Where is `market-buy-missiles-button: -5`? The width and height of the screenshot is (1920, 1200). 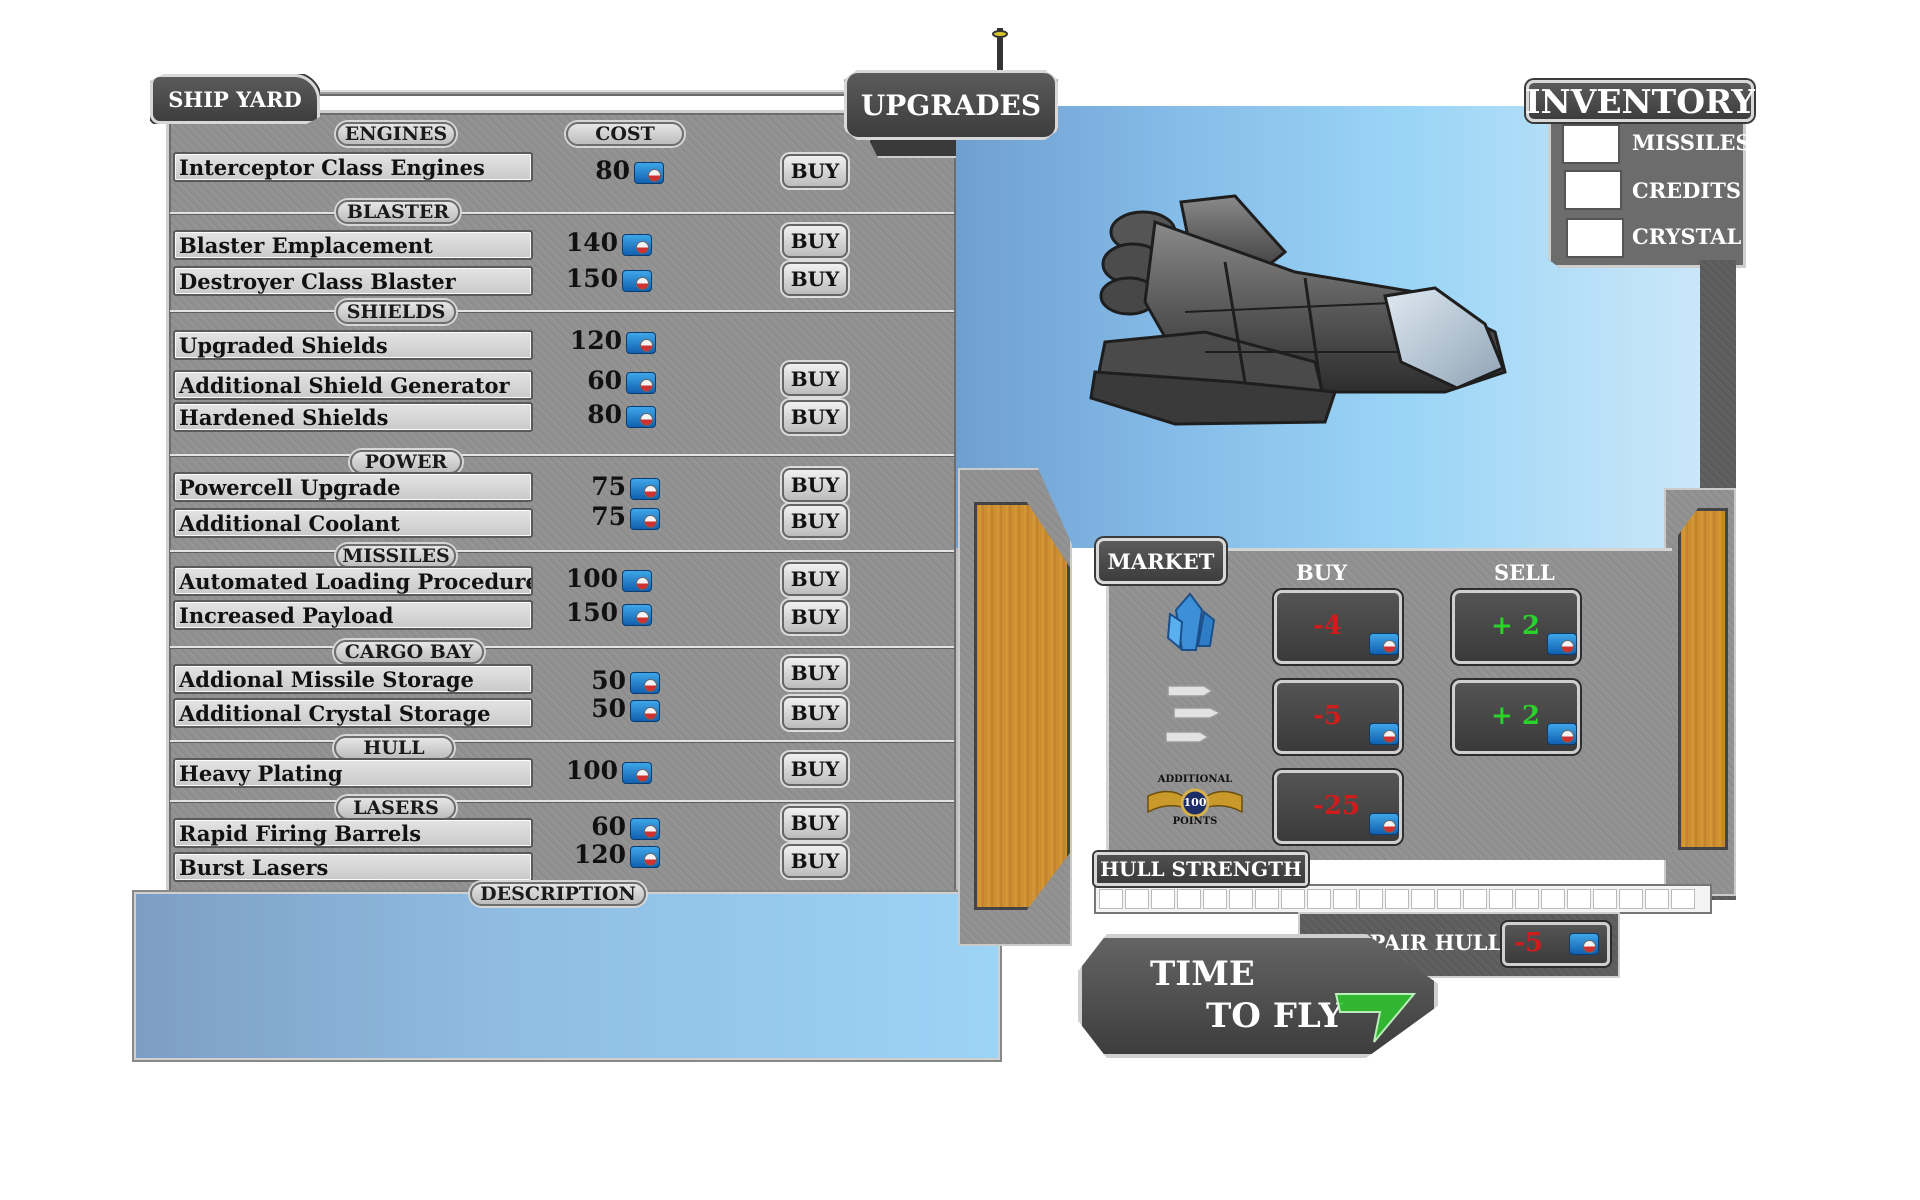 market-buy-missiles-button: -5 is located at coordinates (1338, 717).